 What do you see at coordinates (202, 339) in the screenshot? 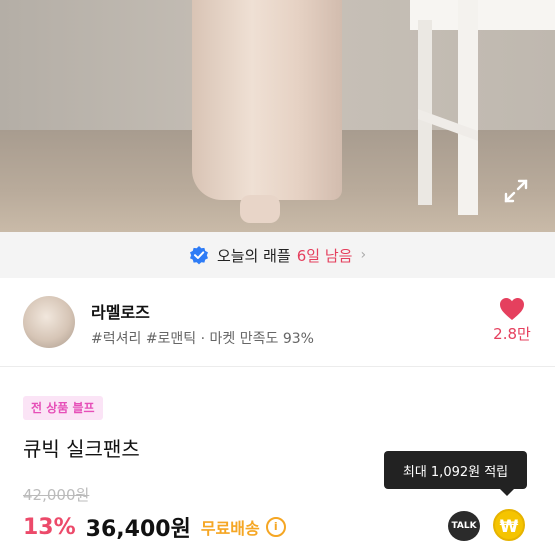
I see `shop-tags: #럭셔리 #로맨틱 · 마켓 만족도 93%` at bounding box center [202, 339].